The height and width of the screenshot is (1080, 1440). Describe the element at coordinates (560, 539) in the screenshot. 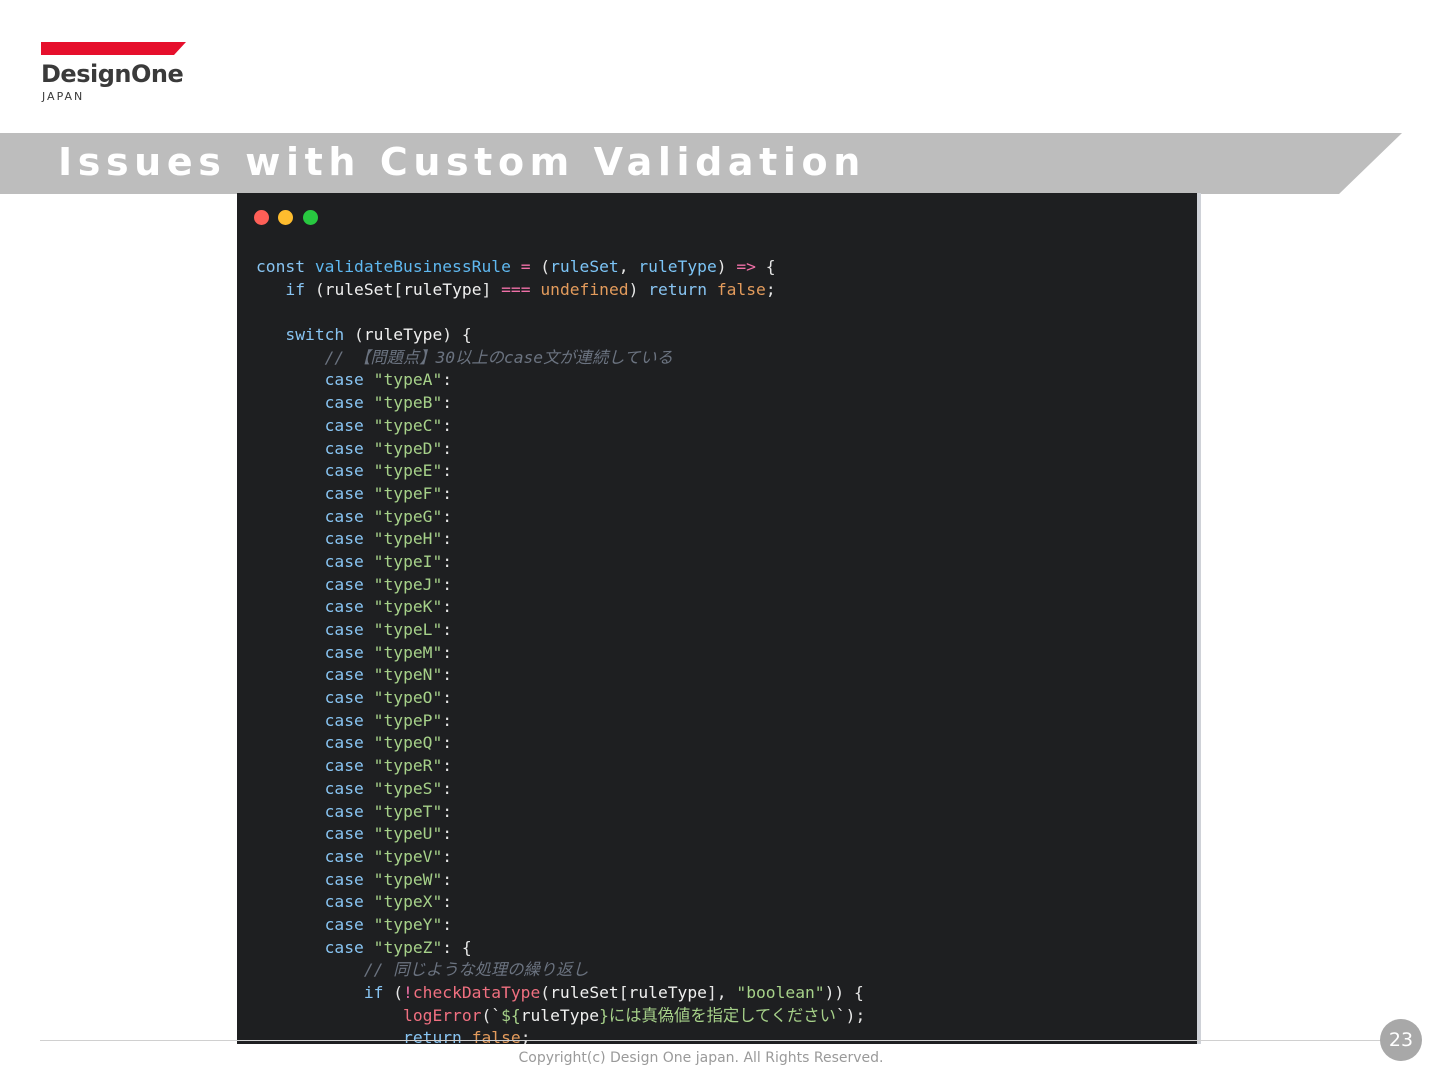

I see `code-line: case "typeH":` at that location.